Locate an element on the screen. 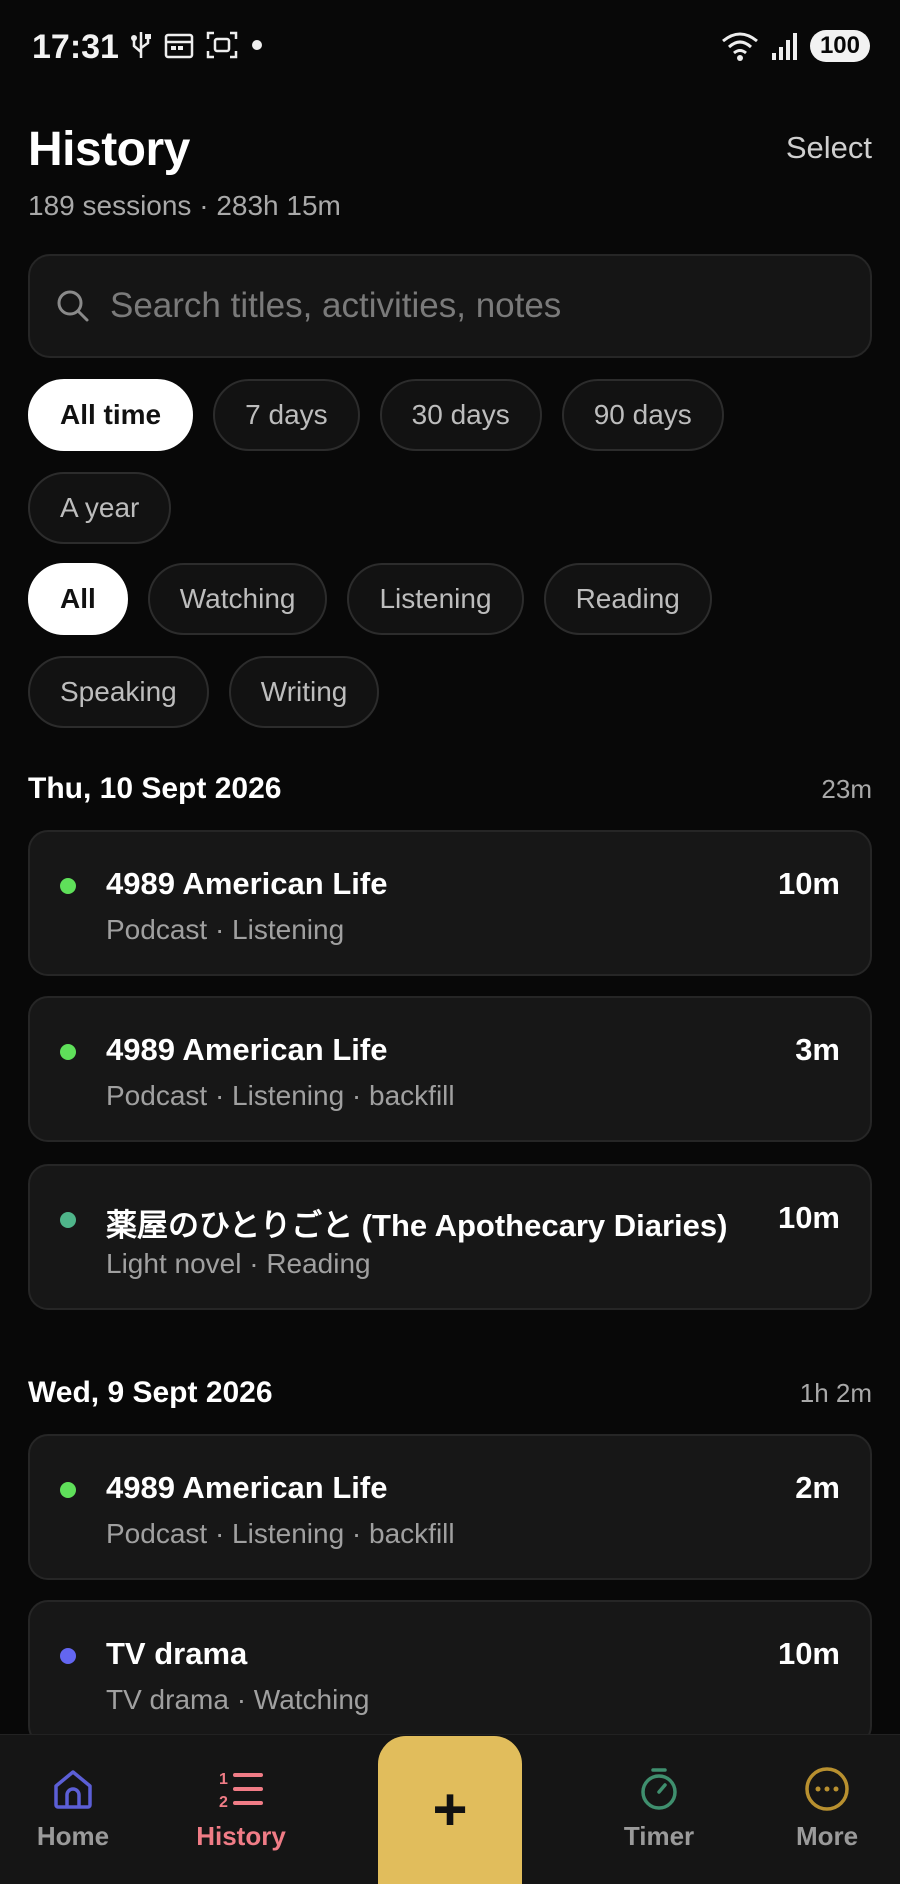 The image size is (900, 1884). session-meta: TV drama · Watching is located at coordinates (238, 1699).